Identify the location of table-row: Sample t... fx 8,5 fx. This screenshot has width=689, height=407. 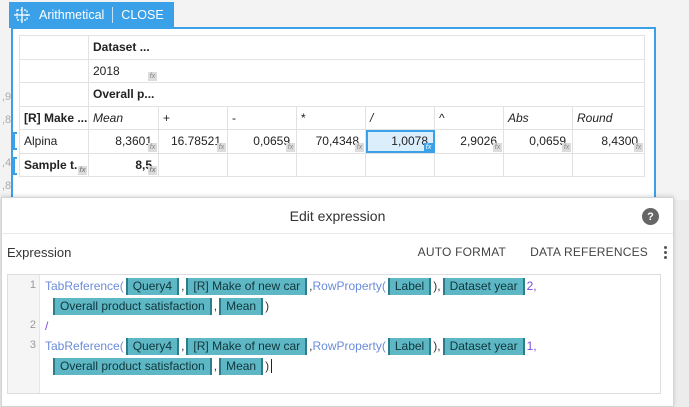
(332, 164).